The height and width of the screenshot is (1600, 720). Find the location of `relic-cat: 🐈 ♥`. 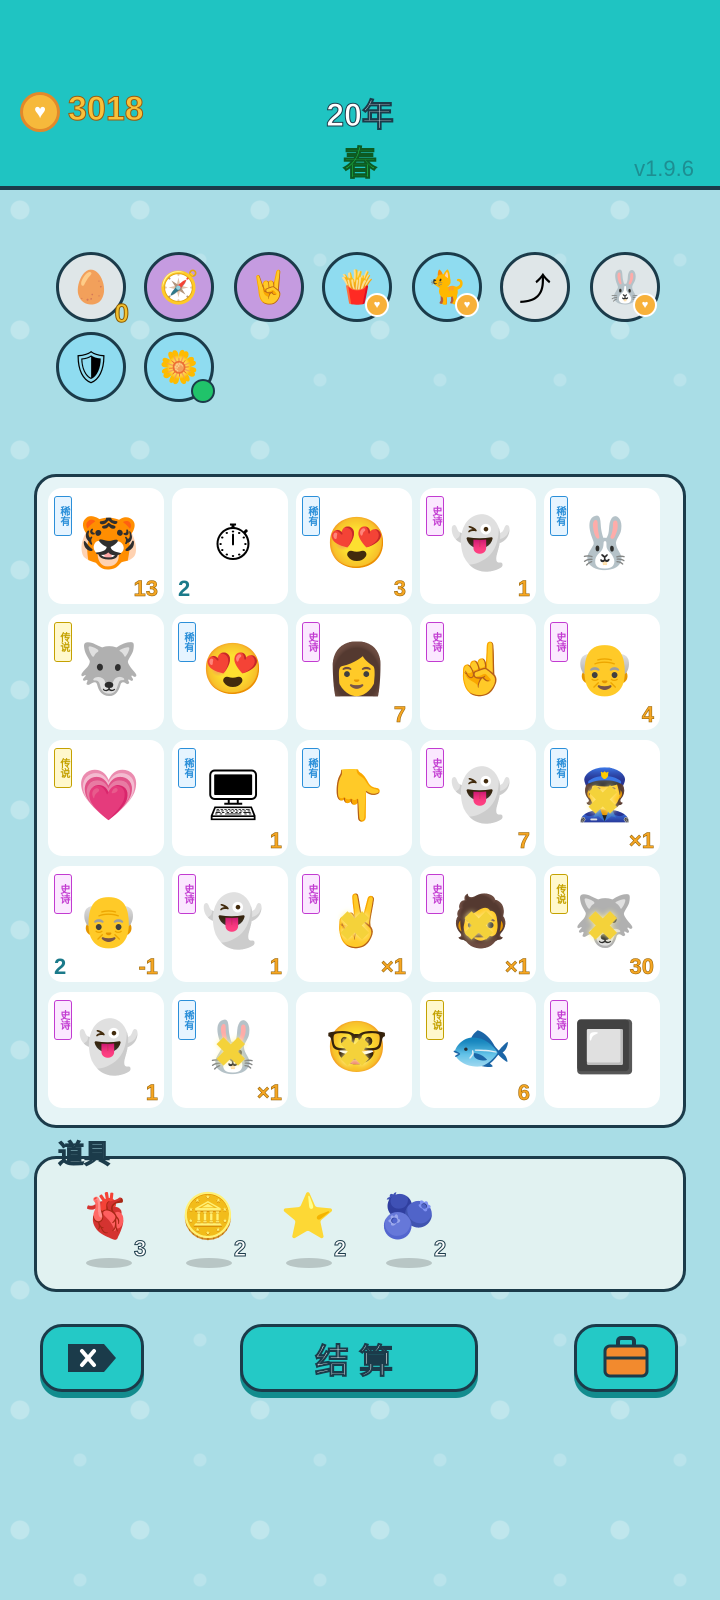

relic-cat: 🐈 ♥ is located at coordinates (447, 287).